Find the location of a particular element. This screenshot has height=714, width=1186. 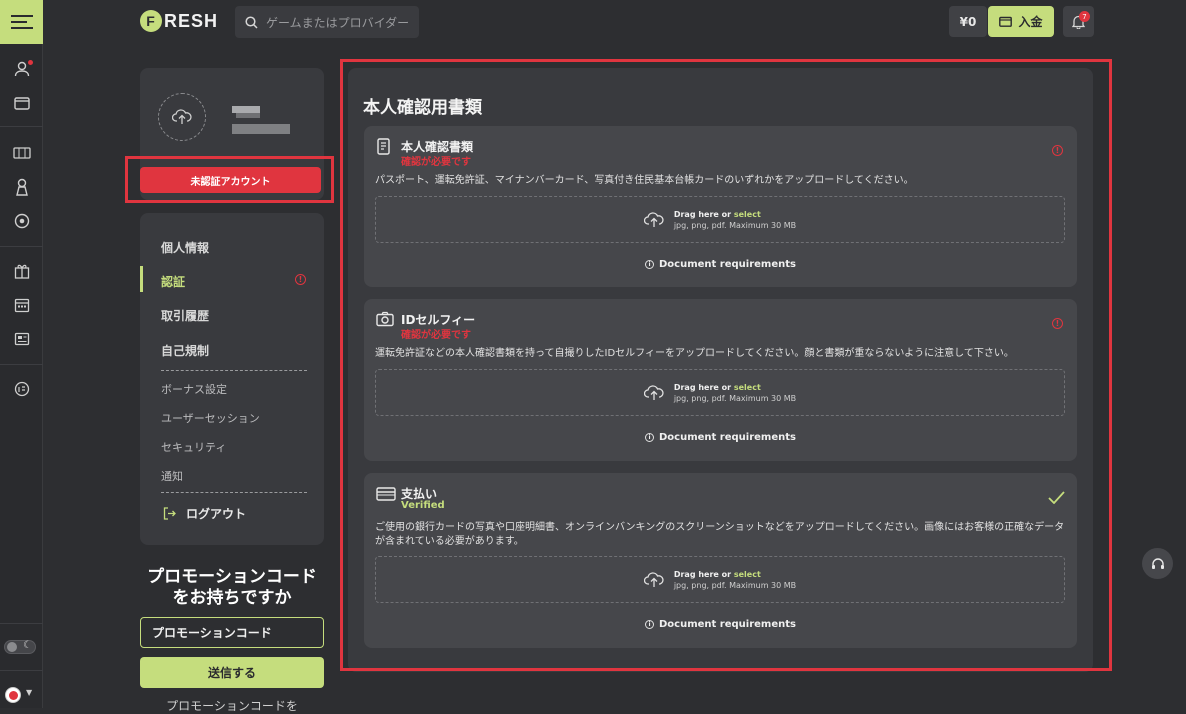

top-bar: F RESH ゲームまたはプロバイダー ¥0 入金 7 is located at coordinates (614, 22).